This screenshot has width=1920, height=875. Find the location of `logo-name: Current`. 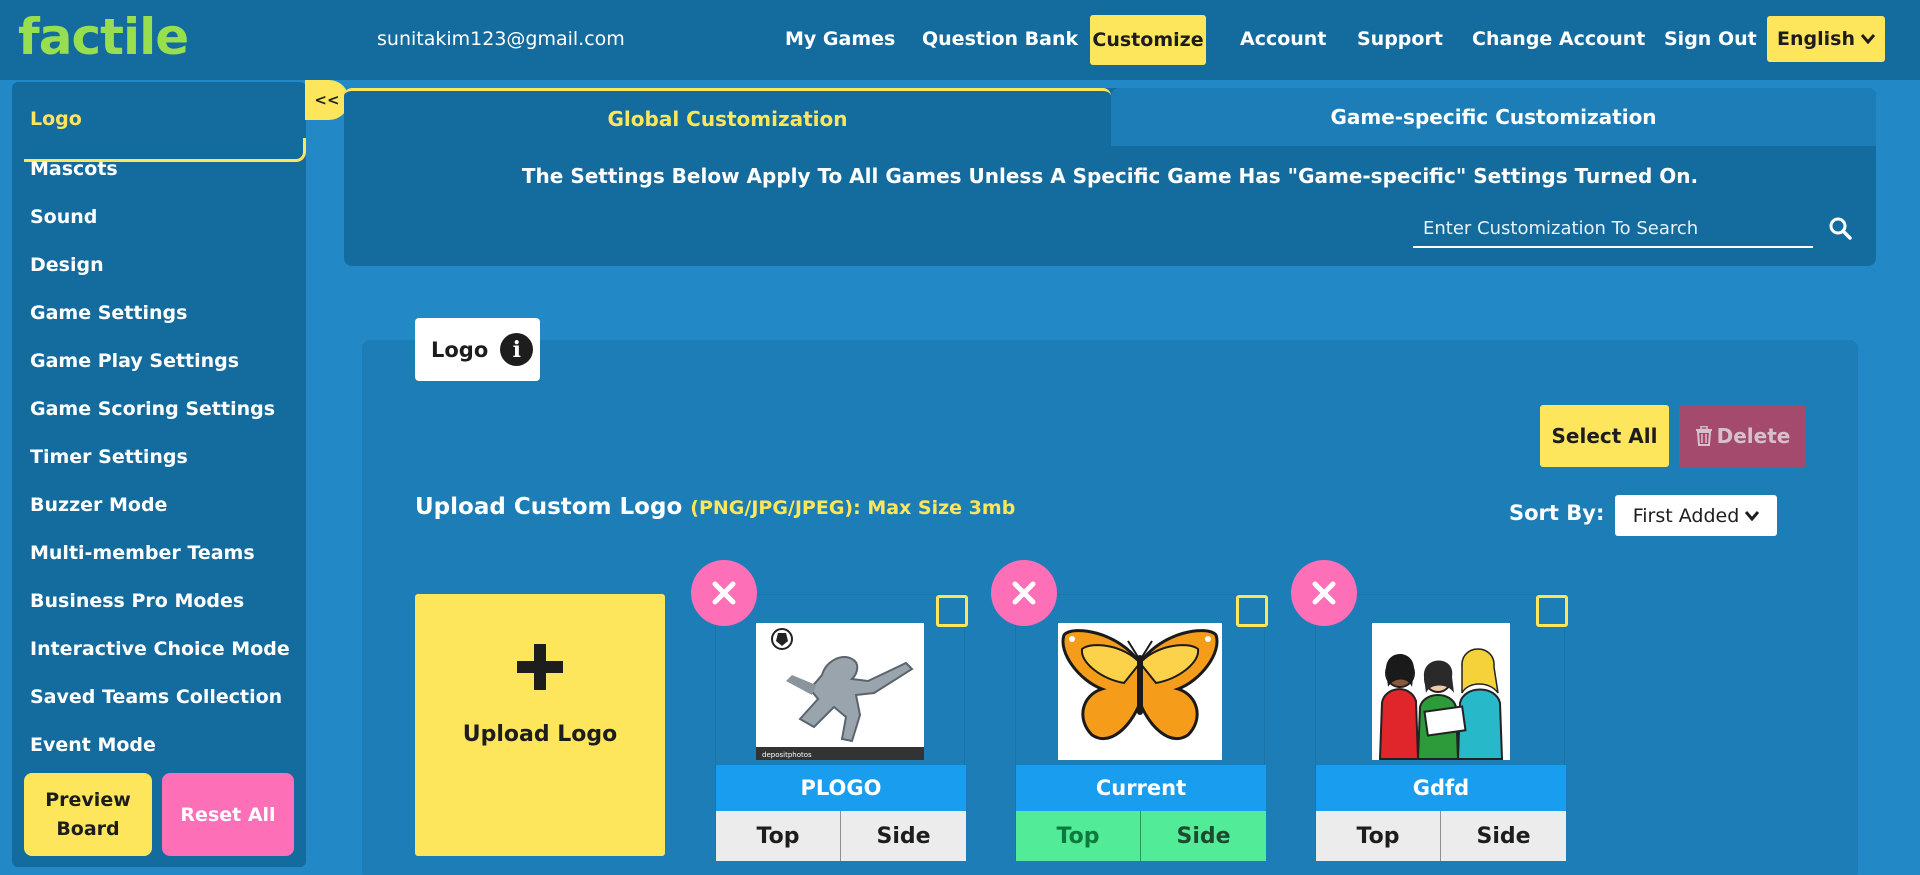

logo-name: Current is located at coordinates (1141, 788).